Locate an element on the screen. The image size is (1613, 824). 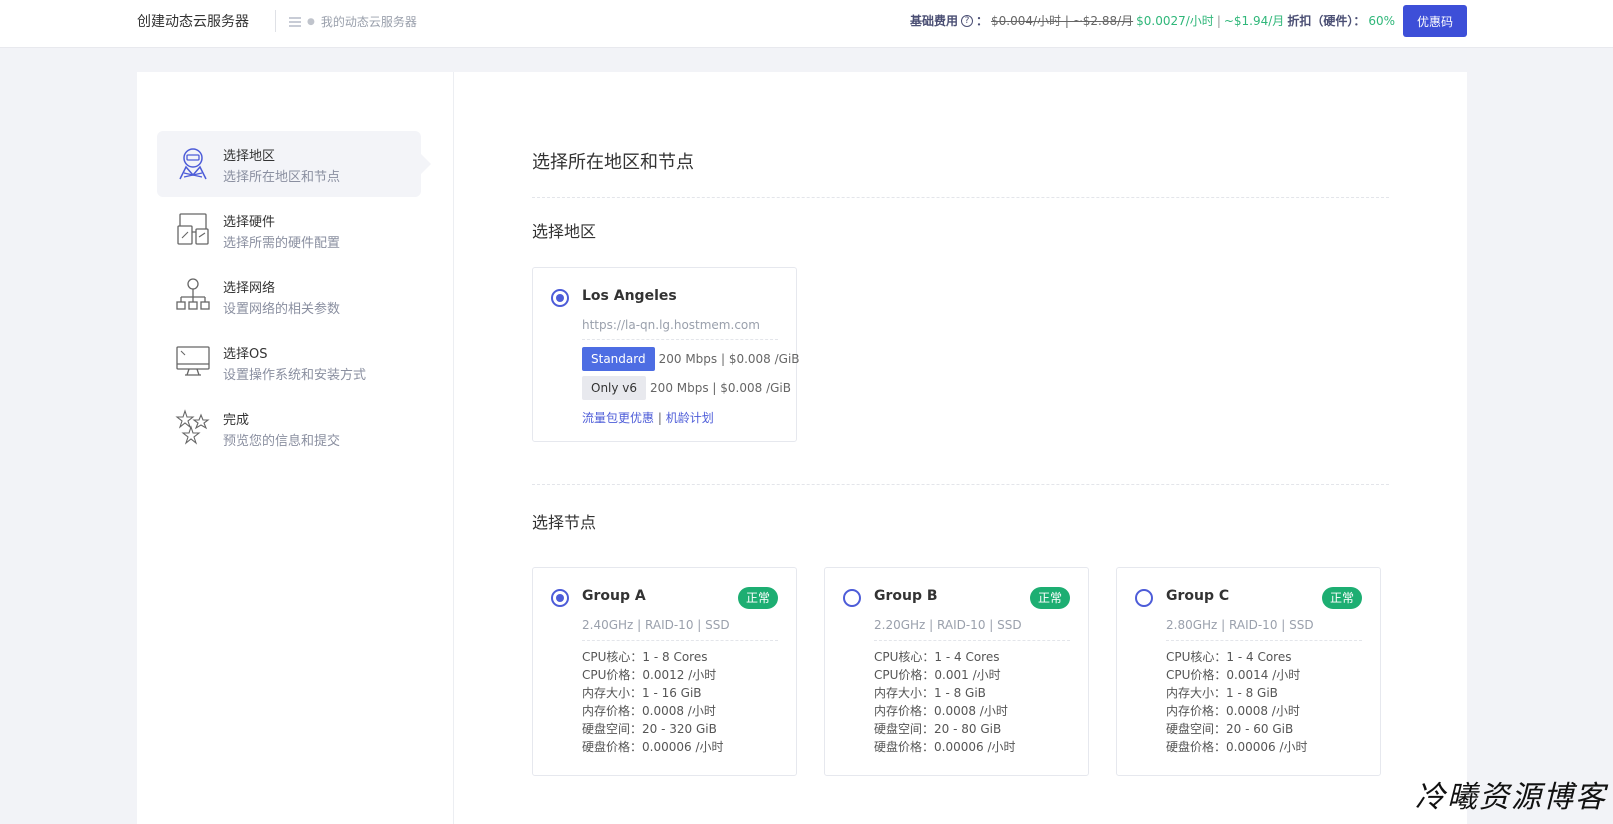
spec-item: 硬盘空间：20 - 80 GiB is located at coordinates (938, 729).